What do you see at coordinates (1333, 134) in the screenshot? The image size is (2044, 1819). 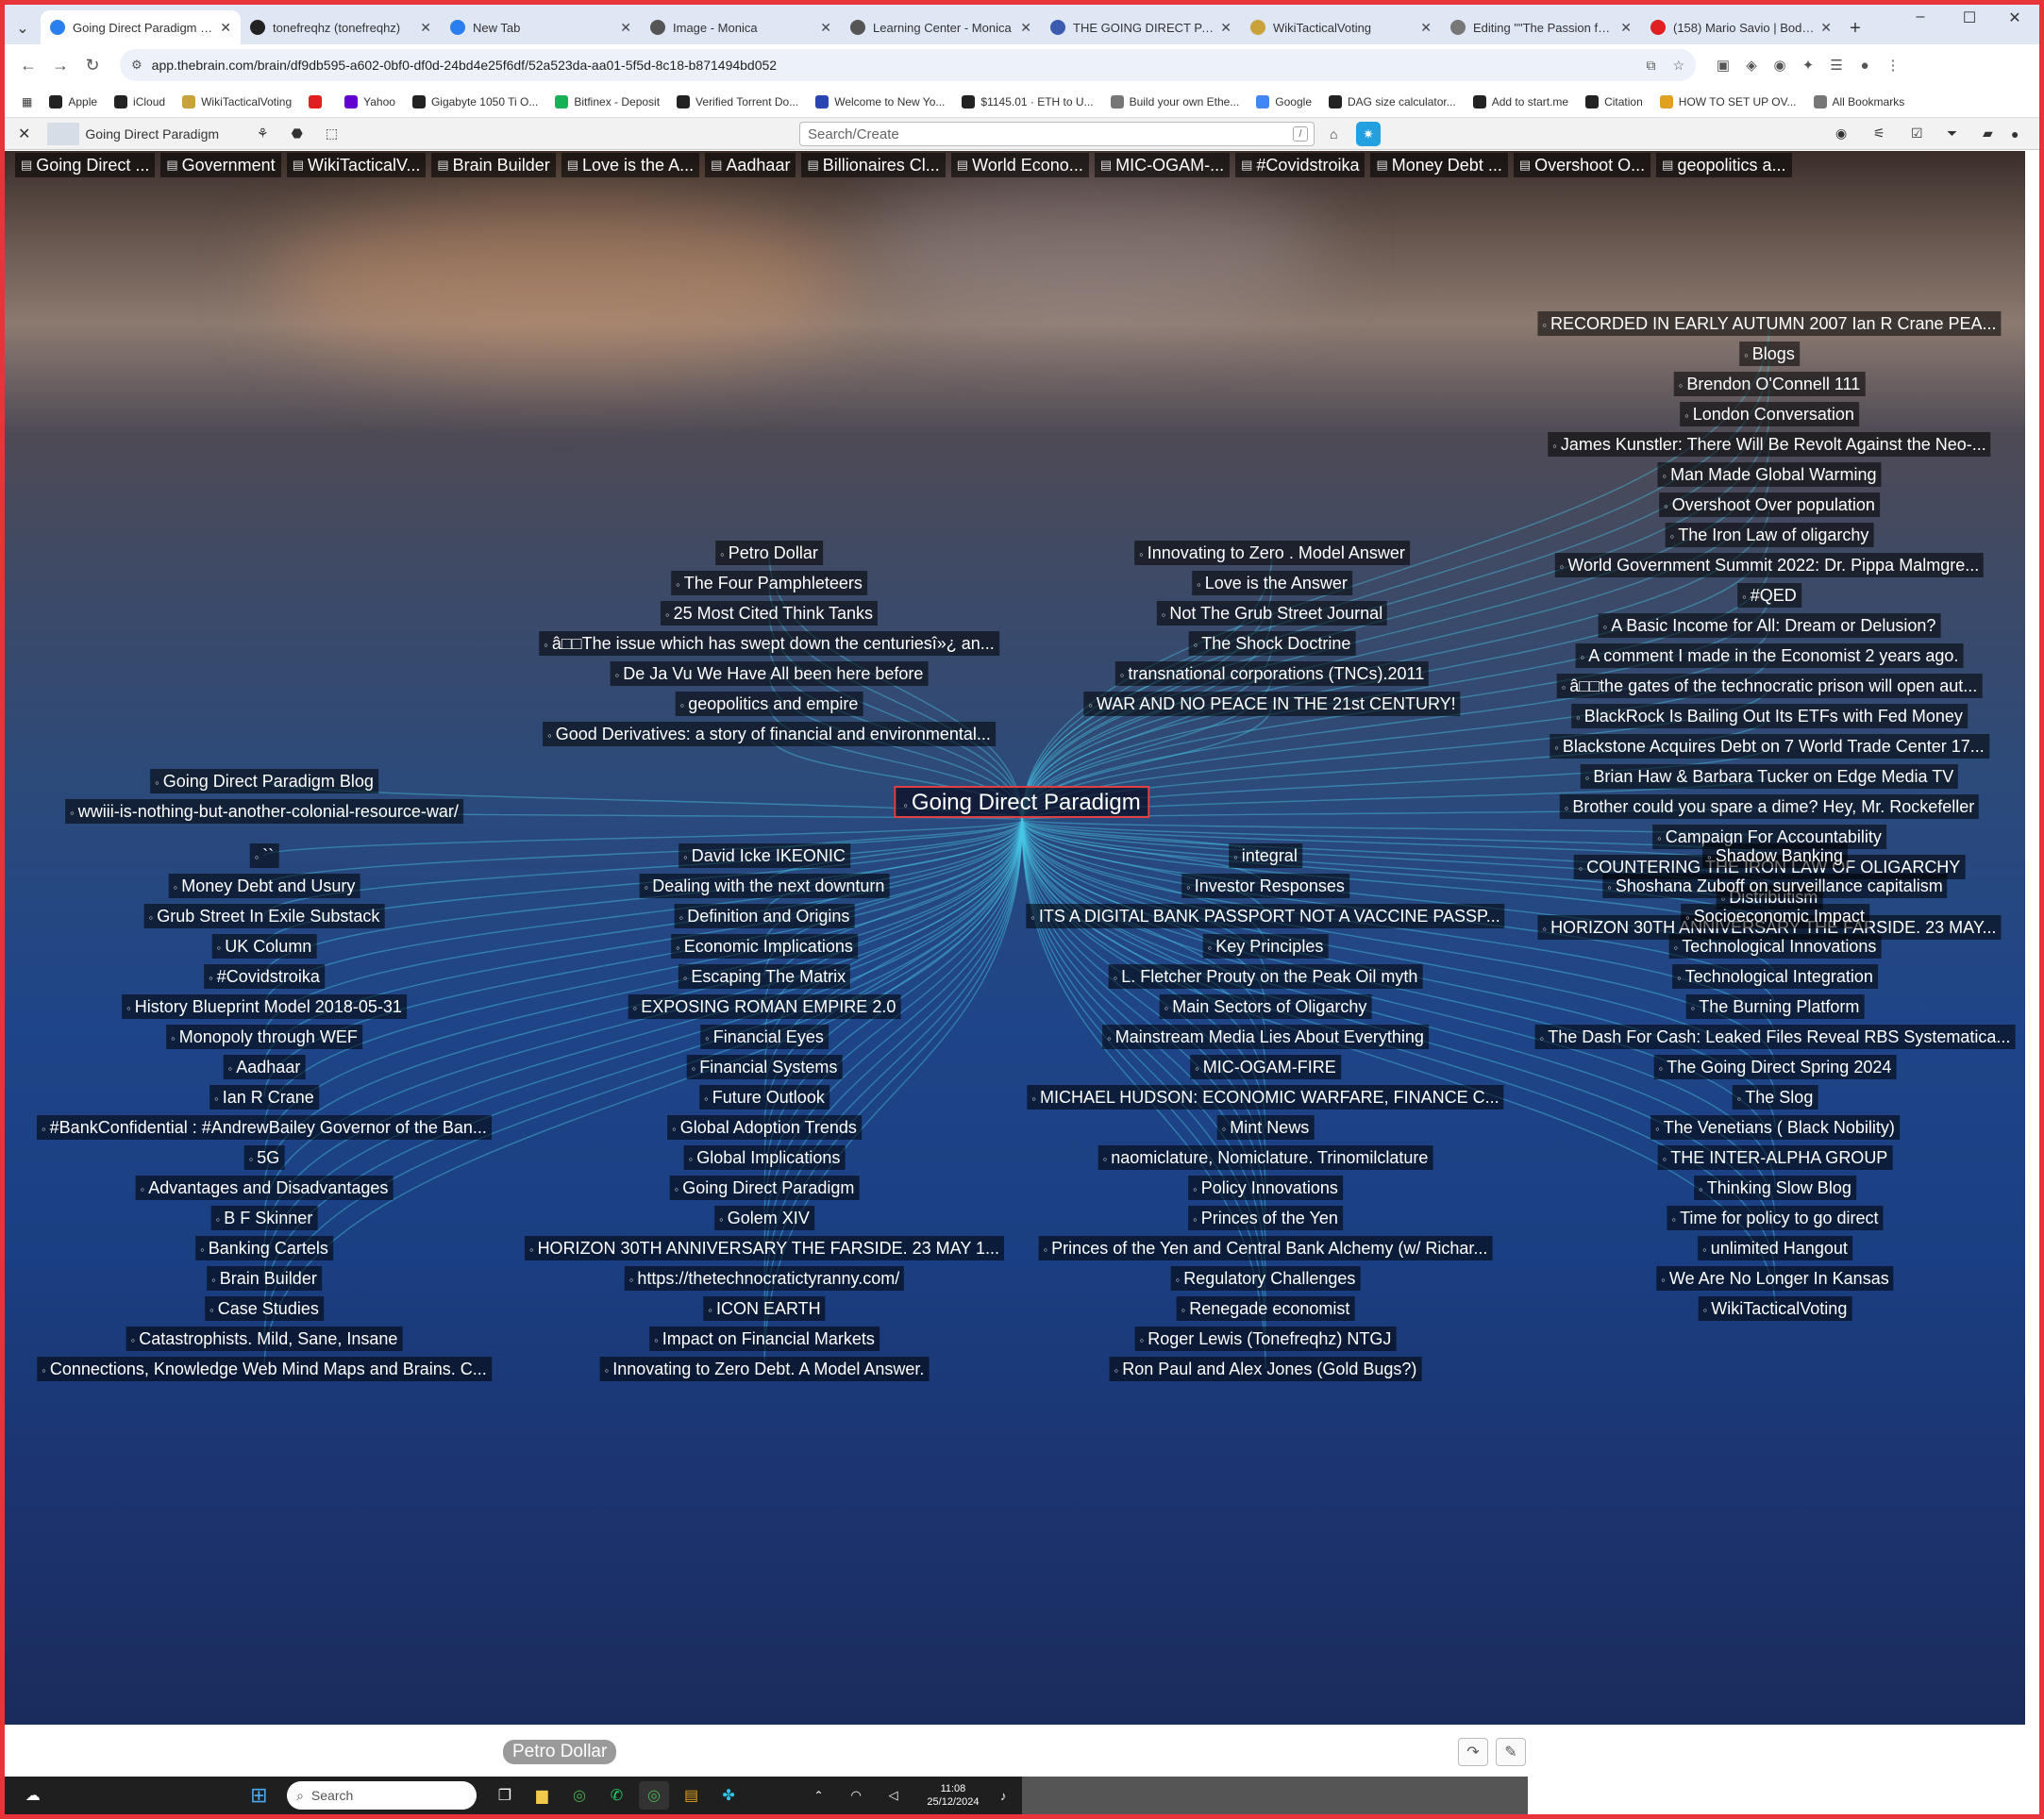 I see `home-icon: ⌂` at bounding box center [1333, 134].